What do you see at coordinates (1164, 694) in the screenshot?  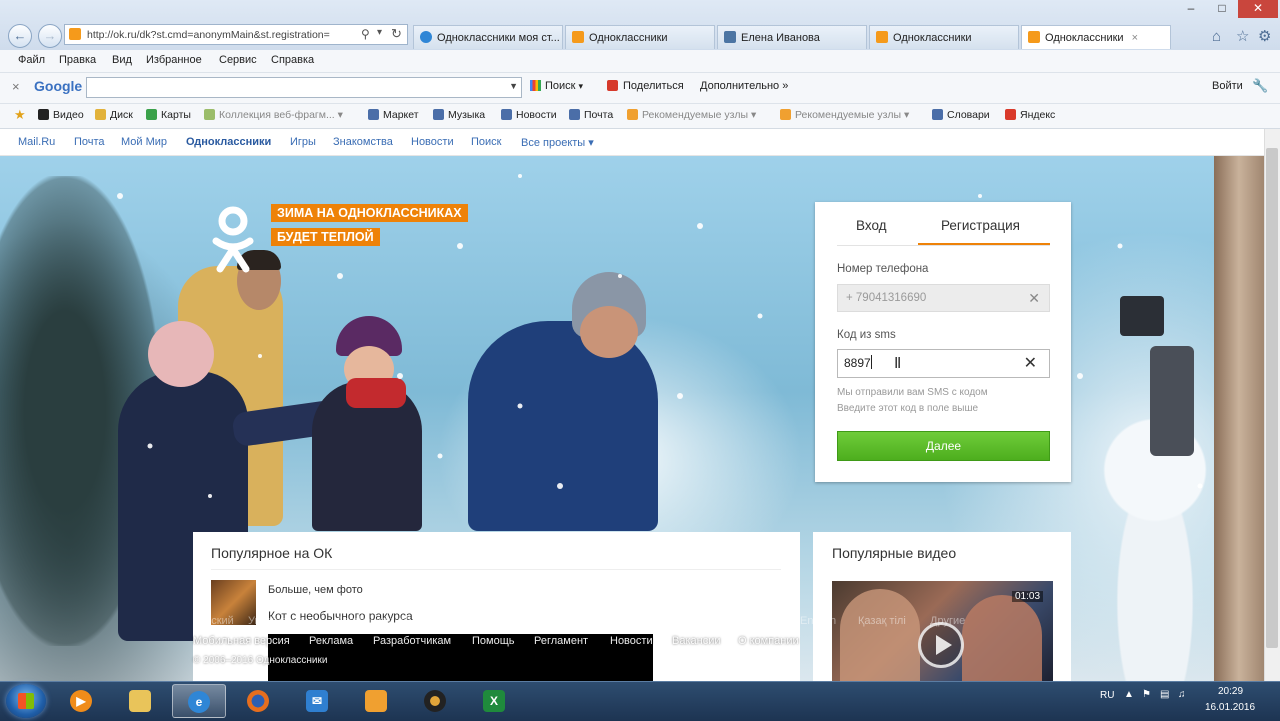 I see `tray-network-icon: ▤` at bounding box center [1164, 694].